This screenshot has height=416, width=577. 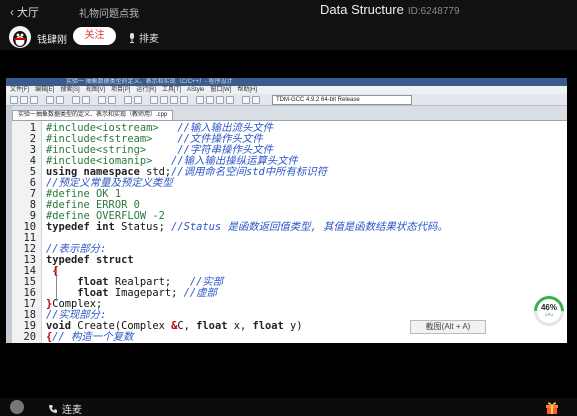 What do you see at coordinates (220, 100) in the screenshot?
I see `check-icon` at bounding box center [220, 100].